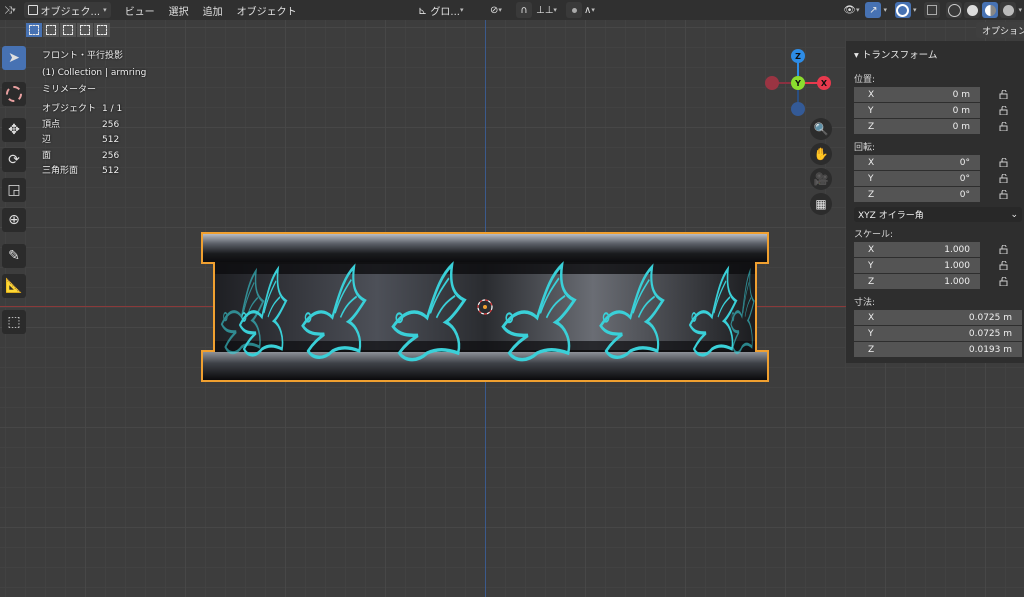  I want to click on select-extend-icon, so click(51, 30).